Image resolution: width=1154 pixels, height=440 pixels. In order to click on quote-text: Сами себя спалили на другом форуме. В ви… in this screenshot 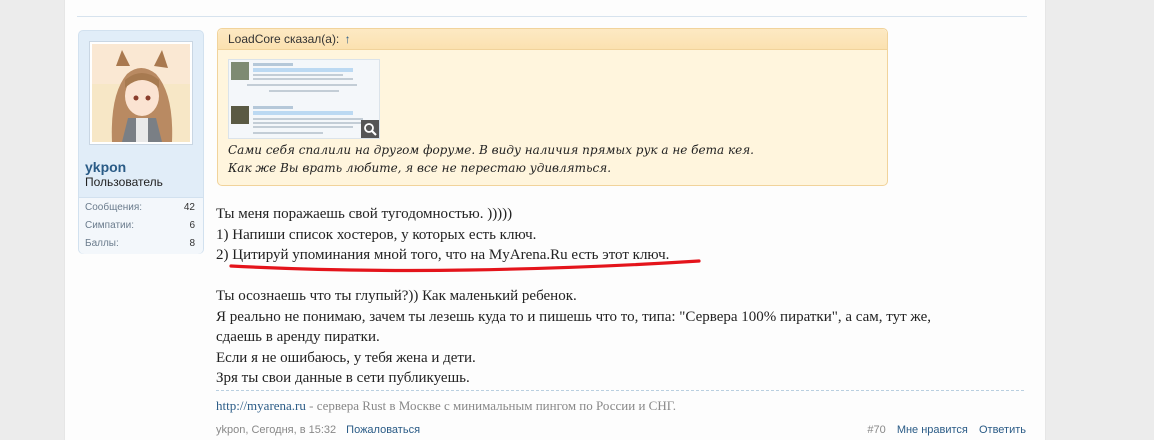, I will do `click(491, 159)`.